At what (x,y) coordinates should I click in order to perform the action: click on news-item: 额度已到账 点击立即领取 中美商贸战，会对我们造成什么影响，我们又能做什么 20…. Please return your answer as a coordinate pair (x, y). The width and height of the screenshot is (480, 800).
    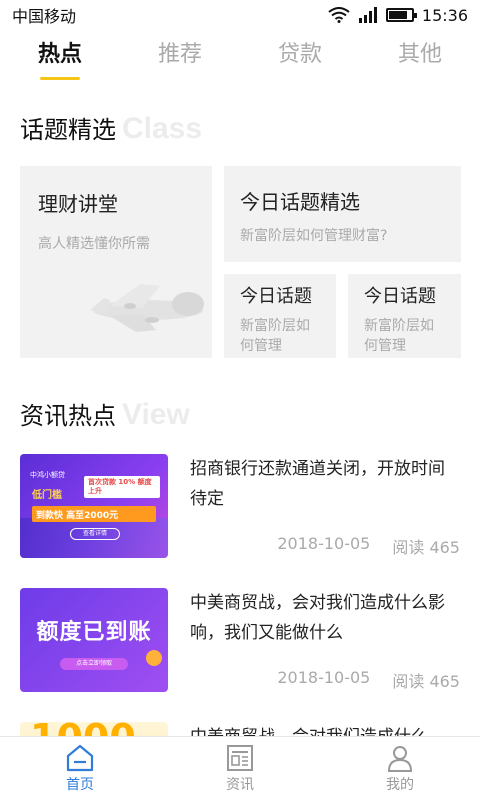
    Looking at the image, I should click on (240, 640).